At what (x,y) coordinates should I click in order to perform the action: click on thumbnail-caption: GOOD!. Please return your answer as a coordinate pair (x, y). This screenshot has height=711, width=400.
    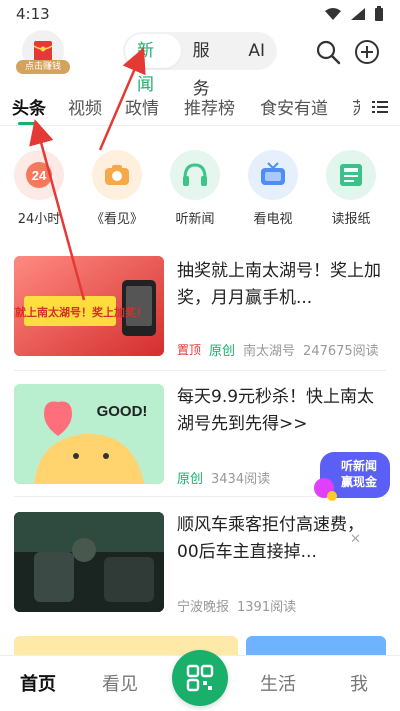
    Looking at the image, I should click on (122, 411).